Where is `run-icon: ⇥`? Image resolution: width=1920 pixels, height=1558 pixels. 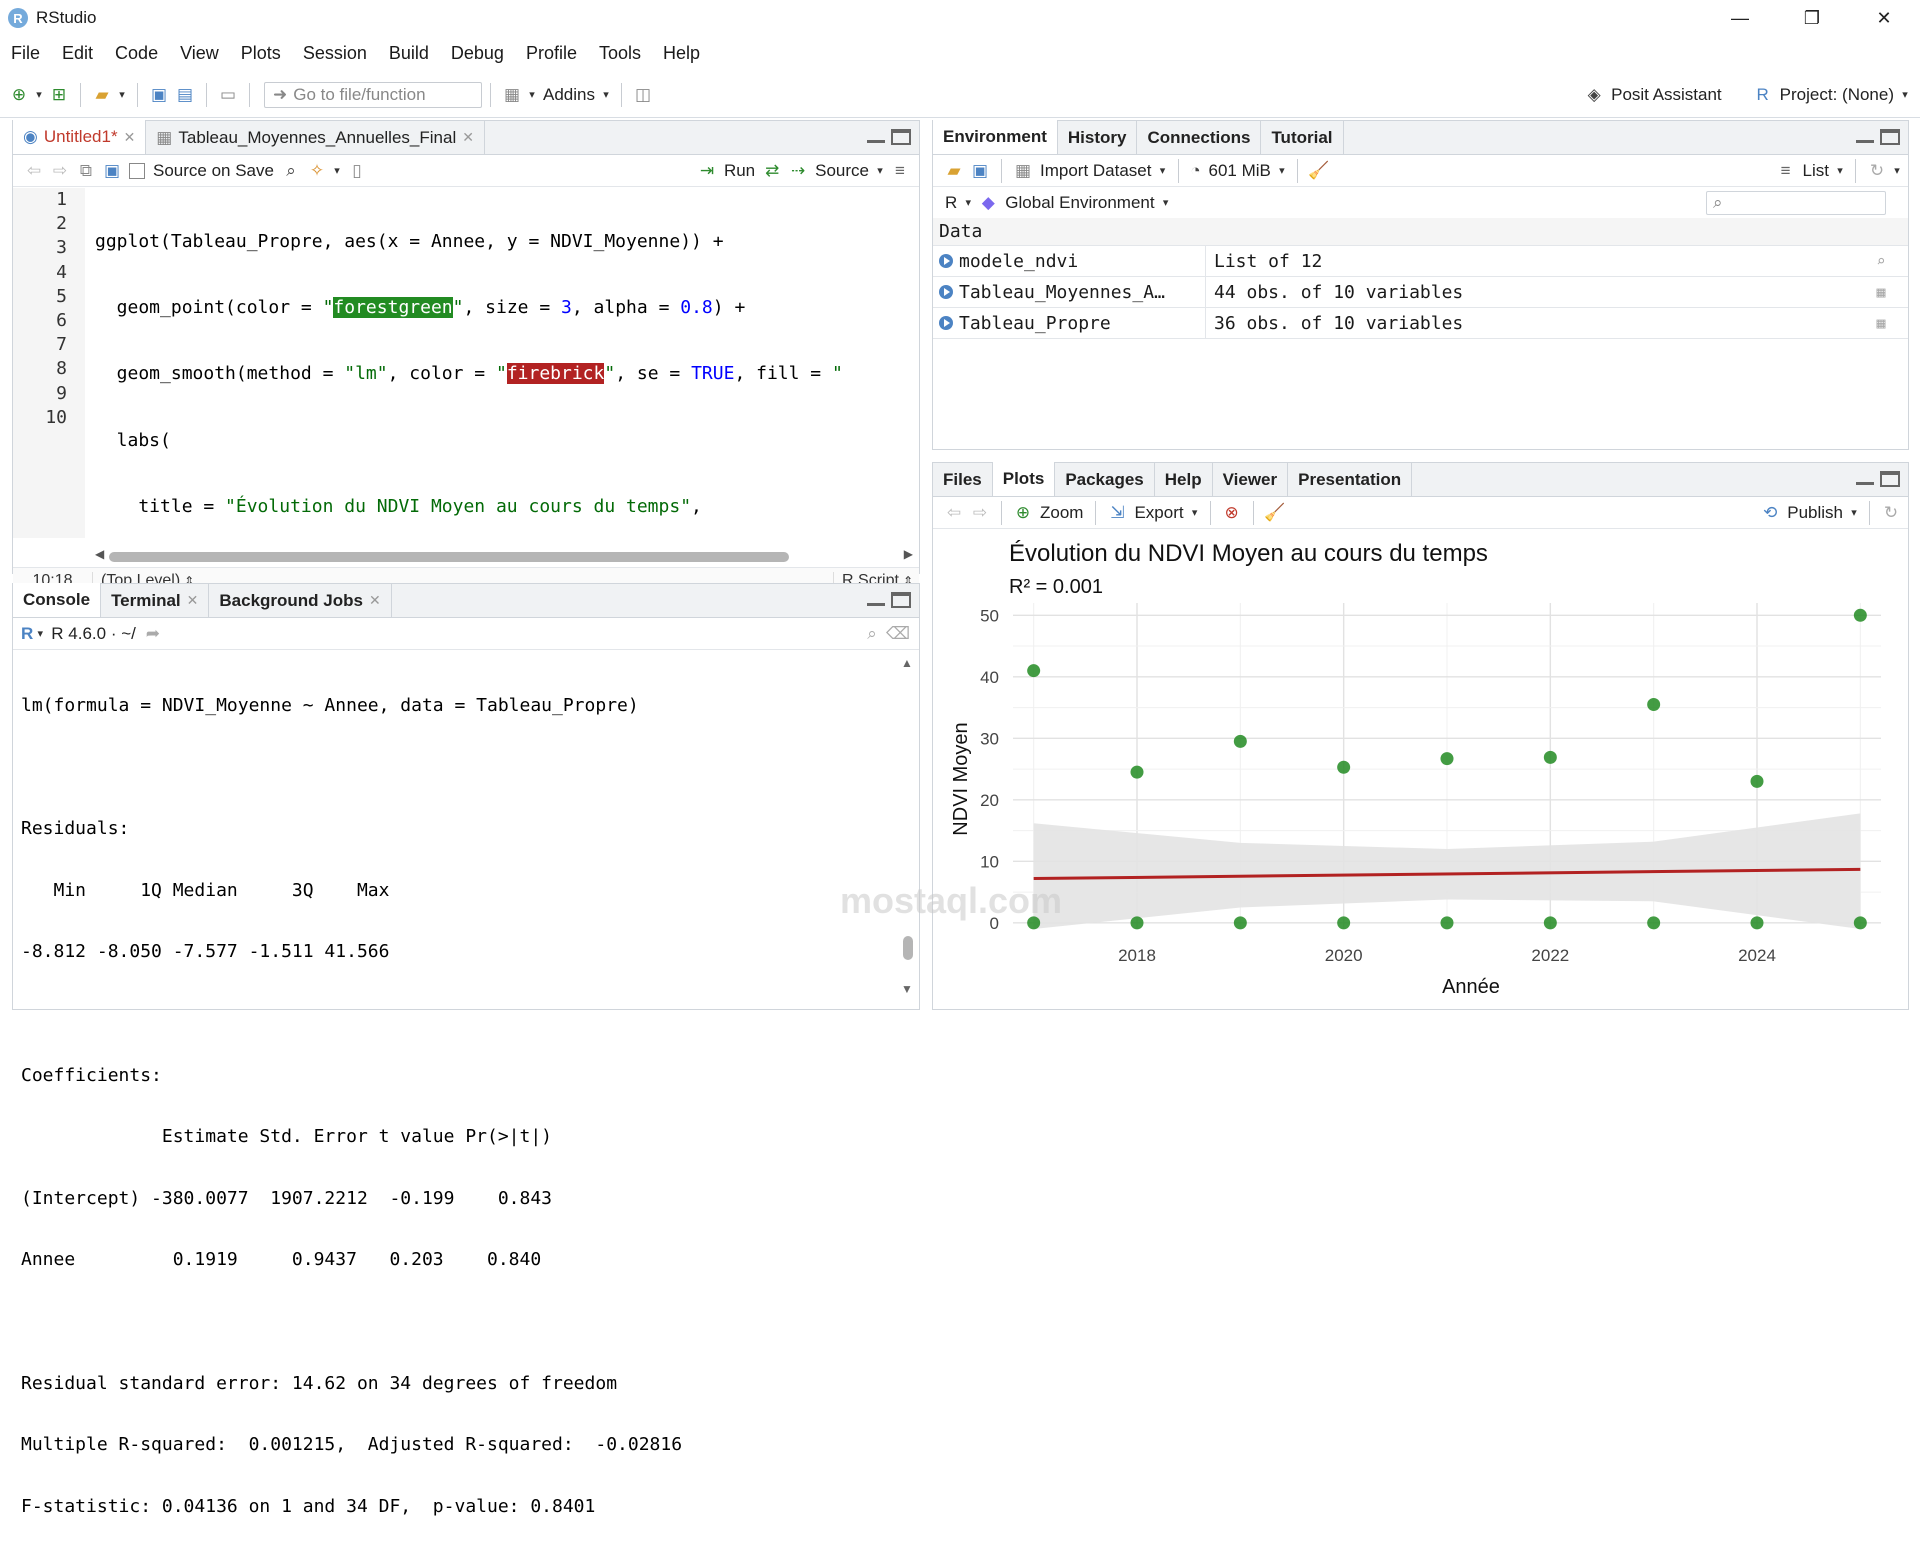 run-icon: ⇥ is located at coordinates (707, 171).